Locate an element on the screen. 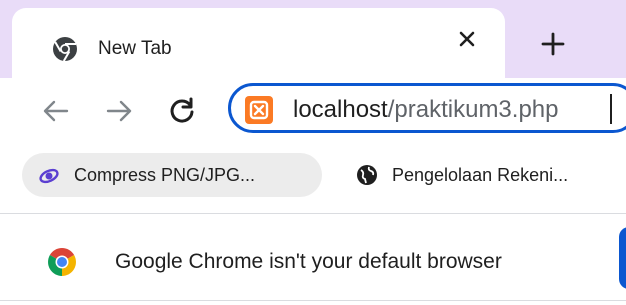  divider is located at coordinates (313, 300).